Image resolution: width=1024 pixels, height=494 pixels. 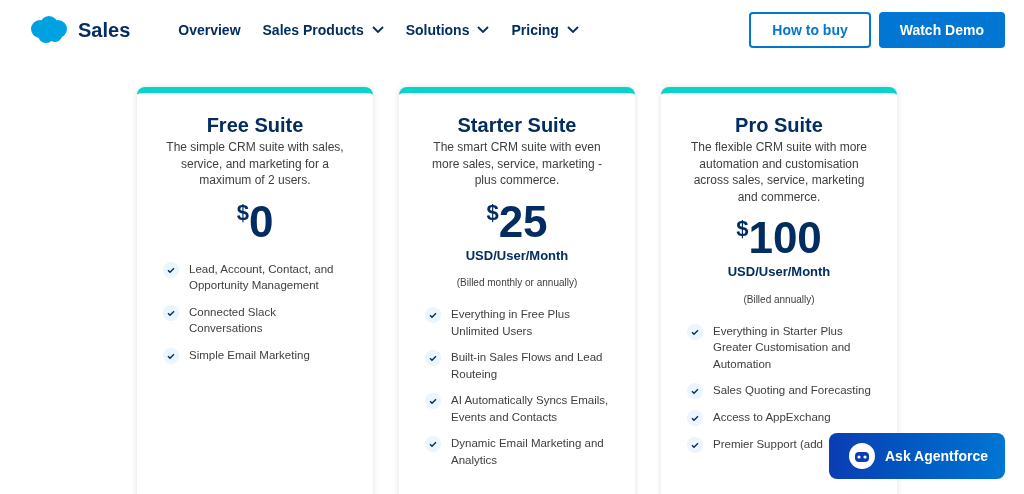 What do you see at coordinates (545, 30) in the screenshot?
I see `nav-link: Pricing` at bounding box center [545, 30].